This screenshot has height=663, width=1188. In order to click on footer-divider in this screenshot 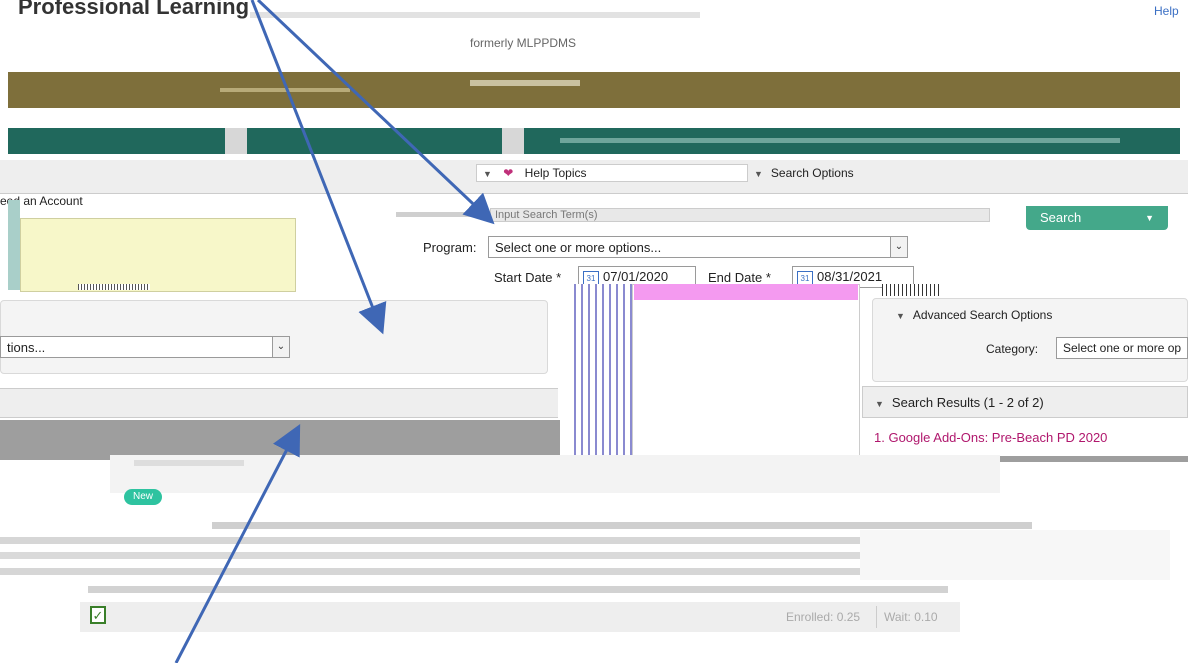, I will do `click(876, 617)`.